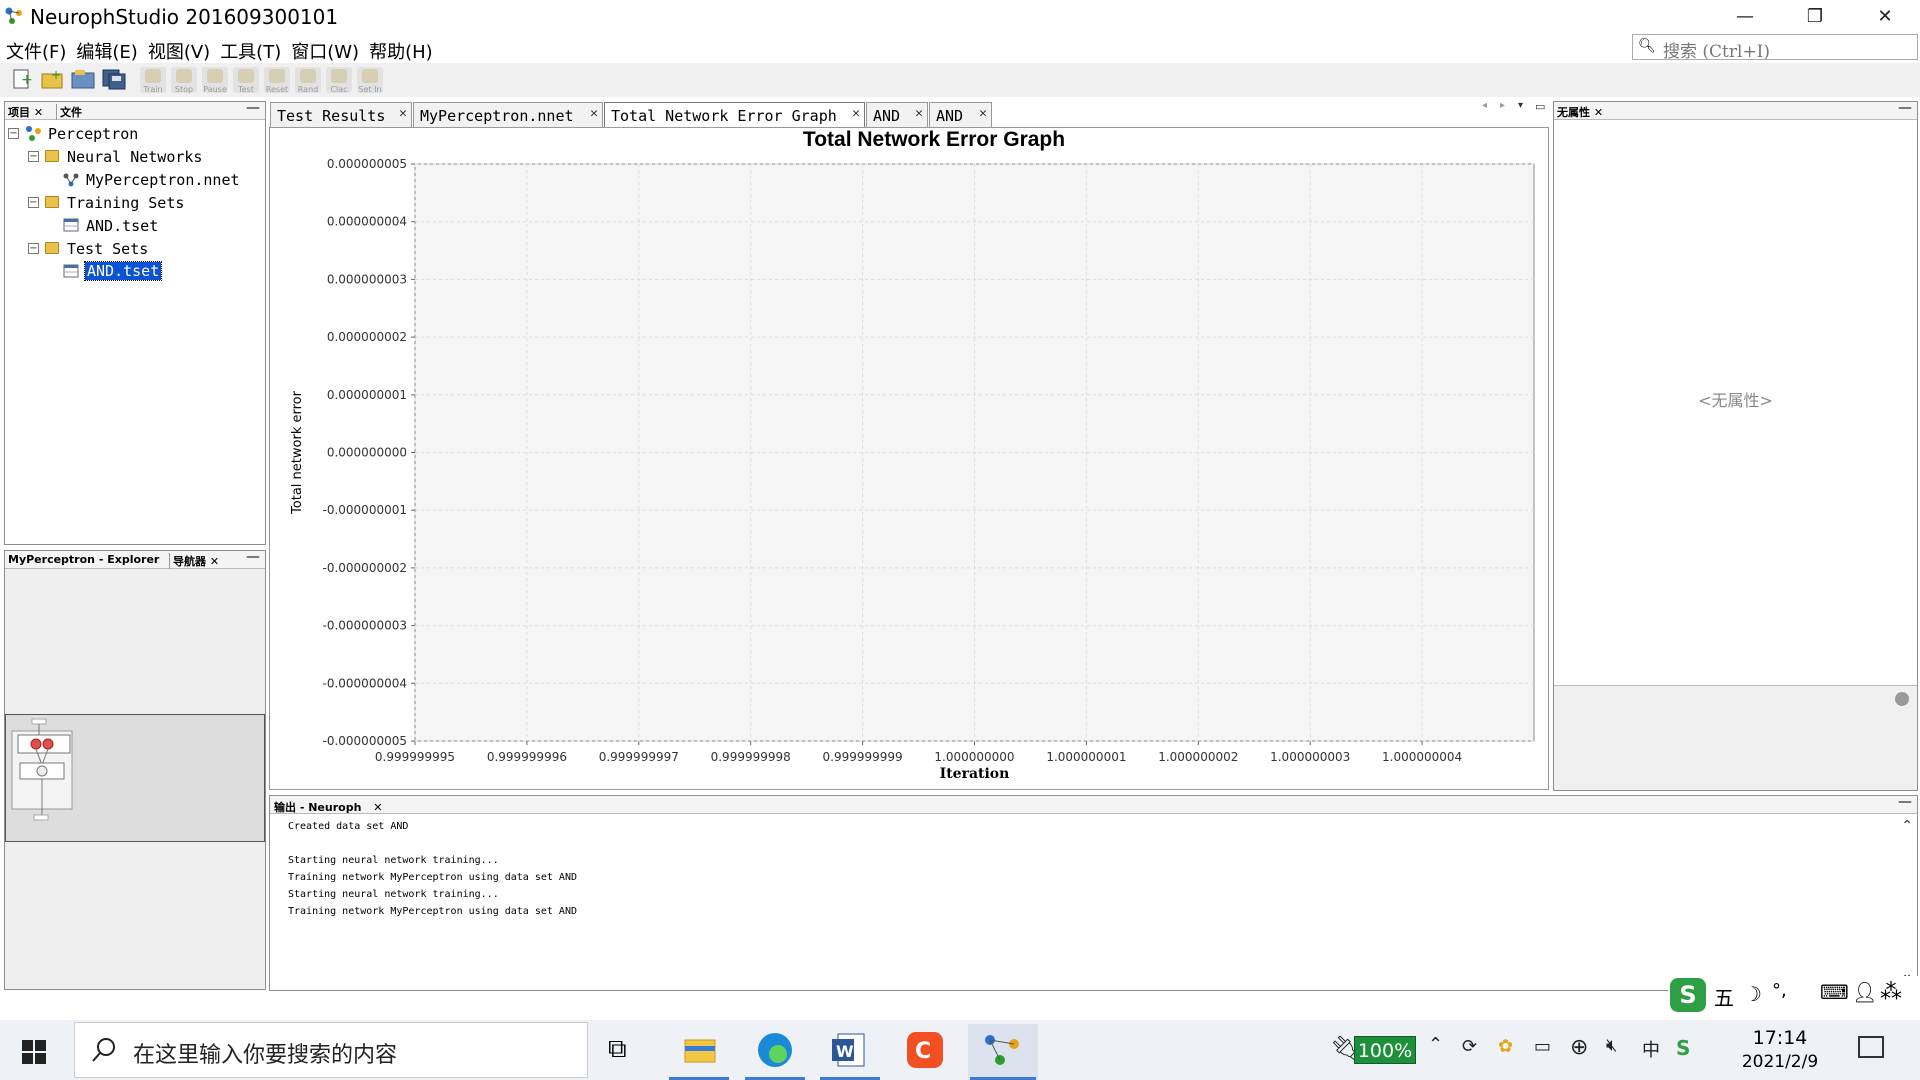  I want to click on sogou-tray-icon: S, so click(1683, 1048).